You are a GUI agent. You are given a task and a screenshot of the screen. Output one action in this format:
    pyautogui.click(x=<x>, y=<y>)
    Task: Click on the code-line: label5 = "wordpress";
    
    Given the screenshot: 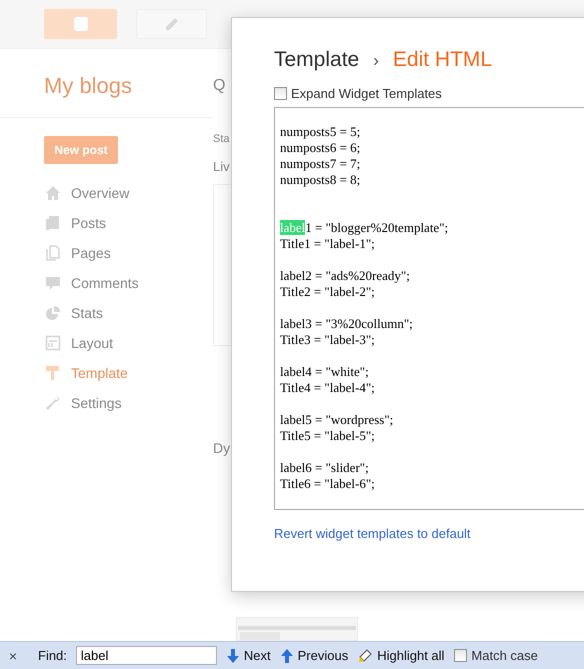 What is the action you would take?
    pyautogui.click(x=337, y=420)
    